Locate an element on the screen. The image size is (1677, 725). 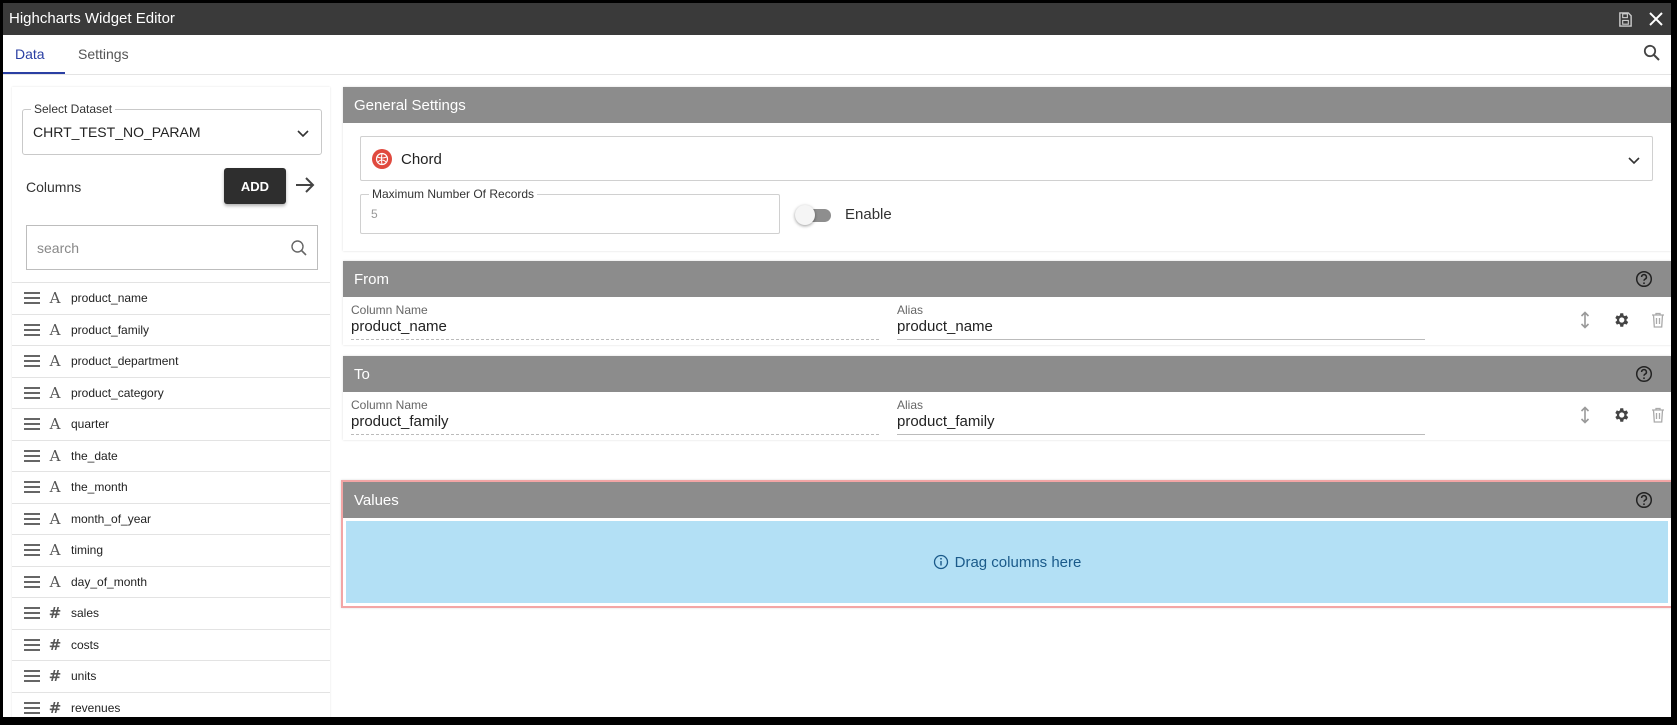
add-button: ADD is located at coordinates (255, 186).